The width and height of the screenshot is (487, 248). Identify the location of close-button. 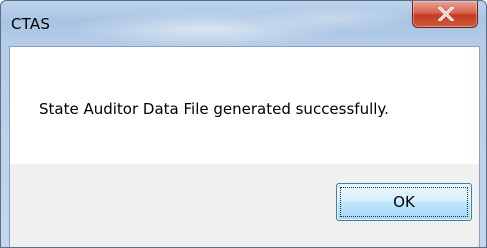
(445, 14).